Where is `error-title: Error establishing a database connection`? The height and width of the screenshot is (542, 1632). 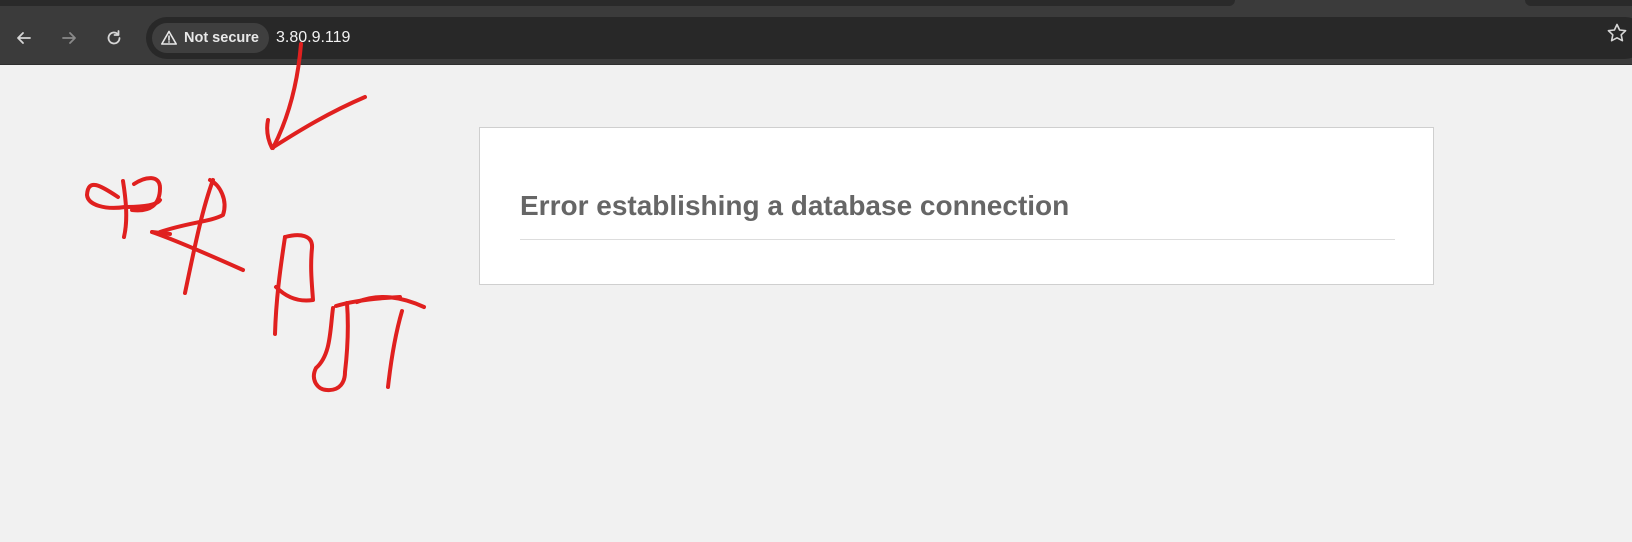 error-title: Error establishing a database connection is located at coordinates (795, 205).